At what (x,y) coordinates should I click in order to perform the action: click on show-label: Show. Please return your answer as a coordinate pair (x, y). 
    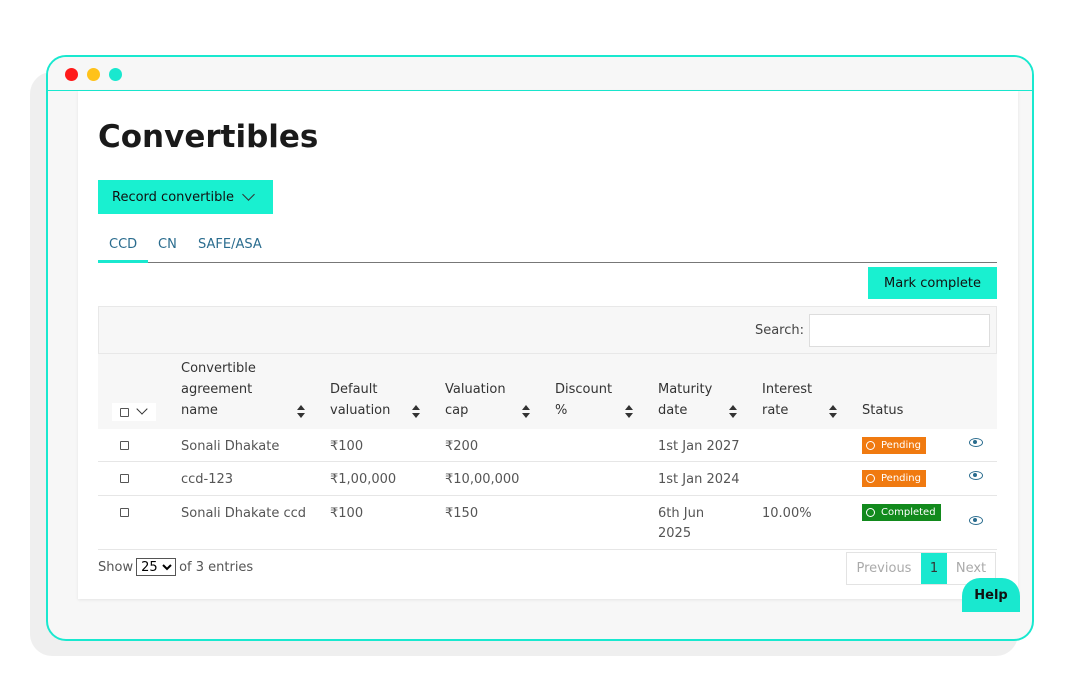
    Looking at the image, I should click on (116, 567).